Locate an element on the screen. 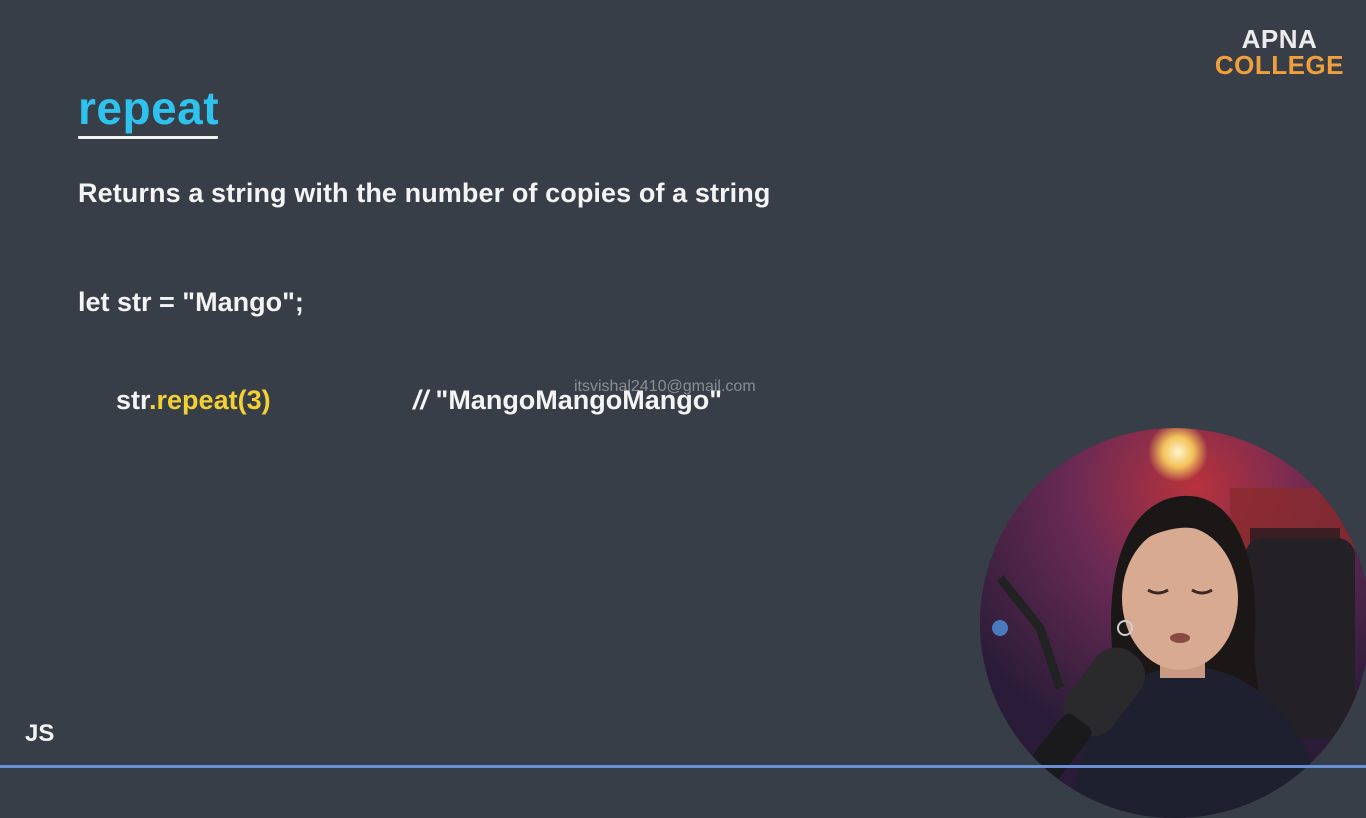  code-call-object: str is located at coordinates (133, 400).